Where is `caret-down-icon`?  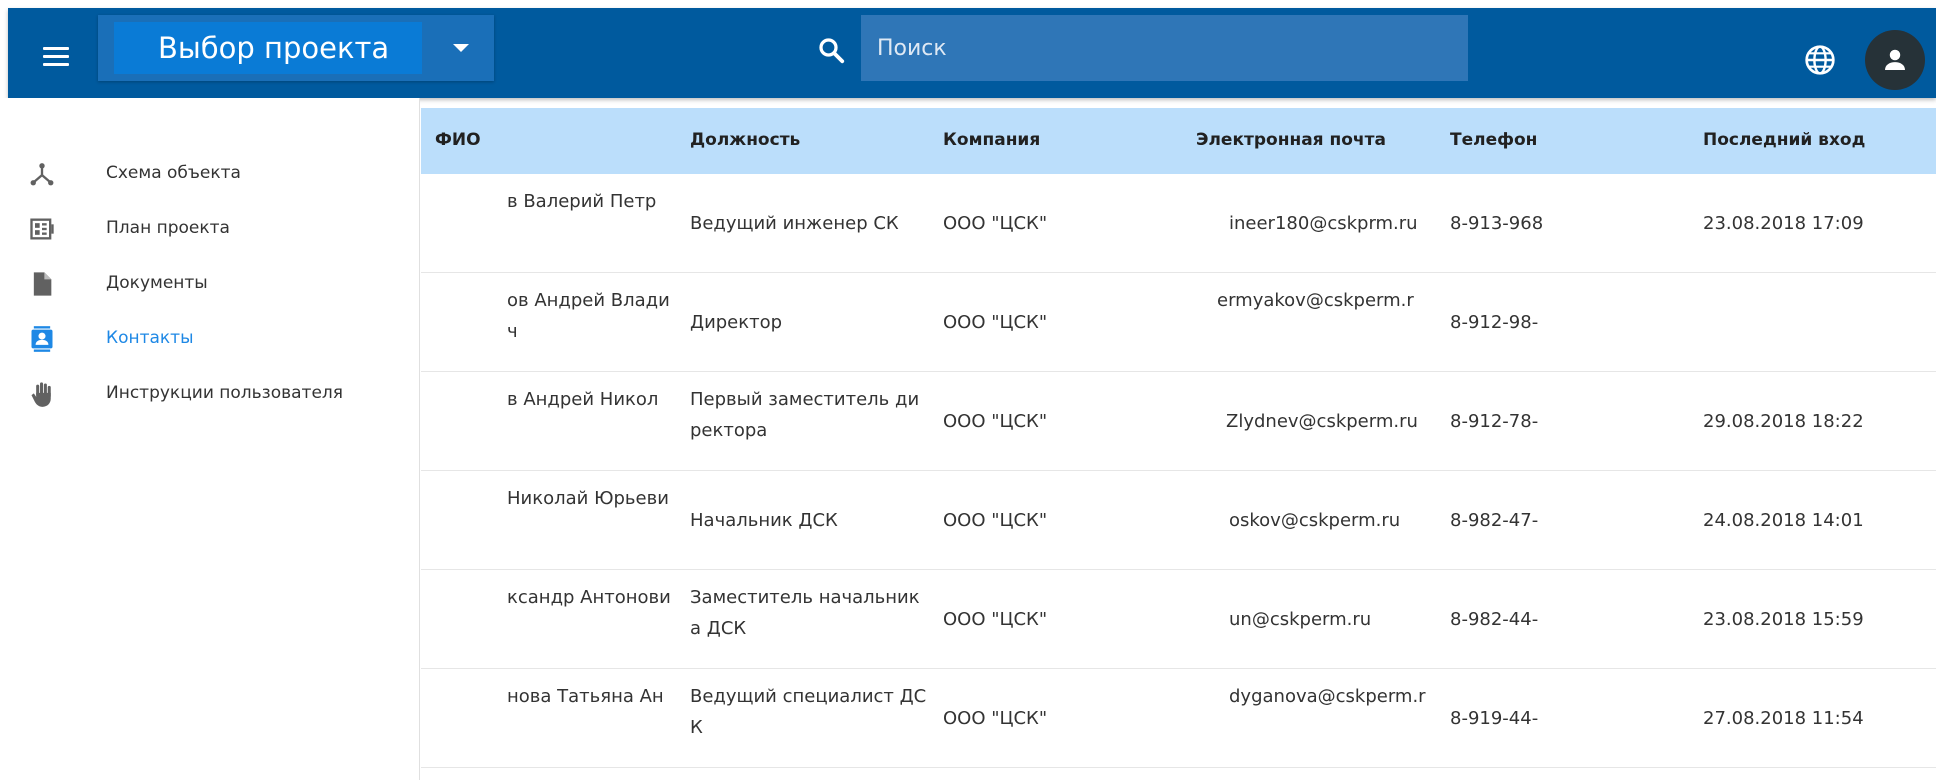
caret-down-icon is located at coordinates (461, 48).